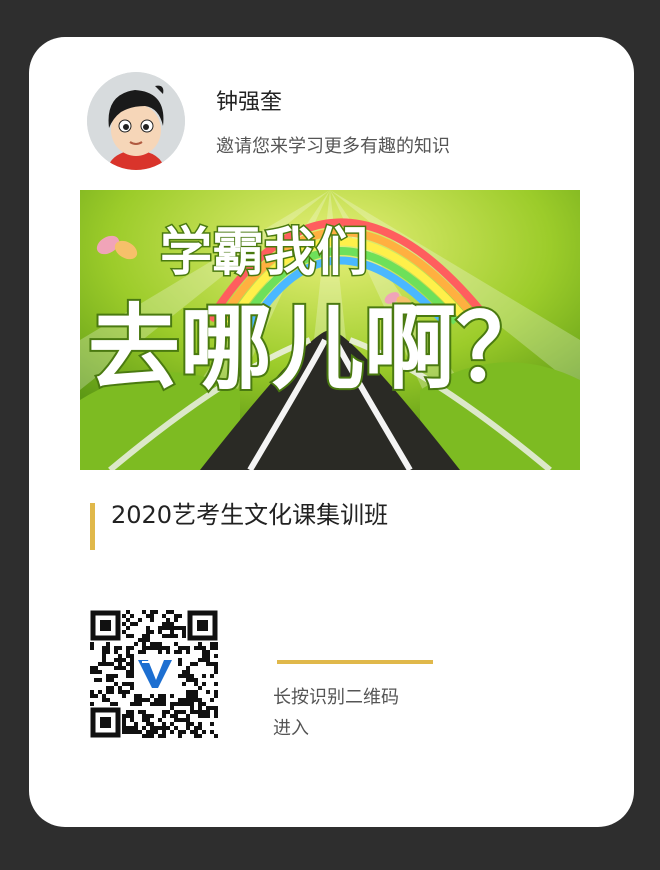 The height and width of the screenshot is (870, 660). Describe the element at coordinates (92, 526) in the screenshot. I see `title-accent-bar` at that location.